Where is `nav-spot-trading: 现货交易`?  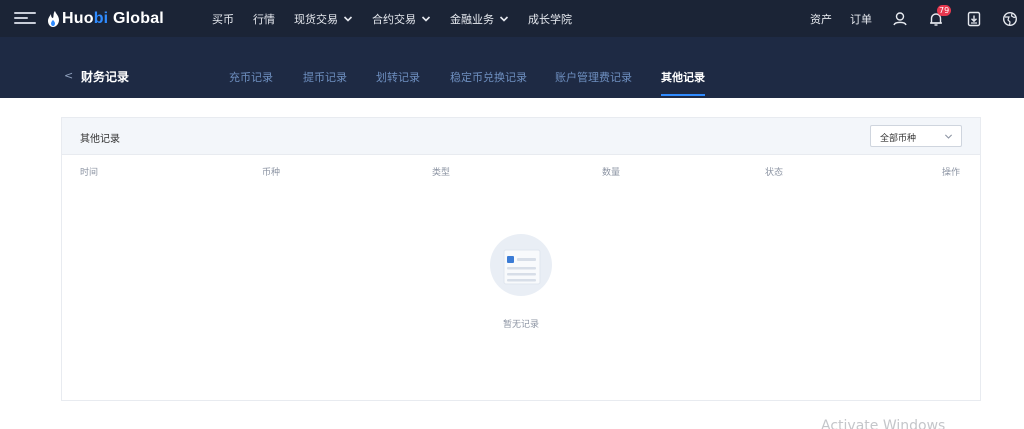 nav-spot-trading: 现货交易 is located at coordinates (323, 19).